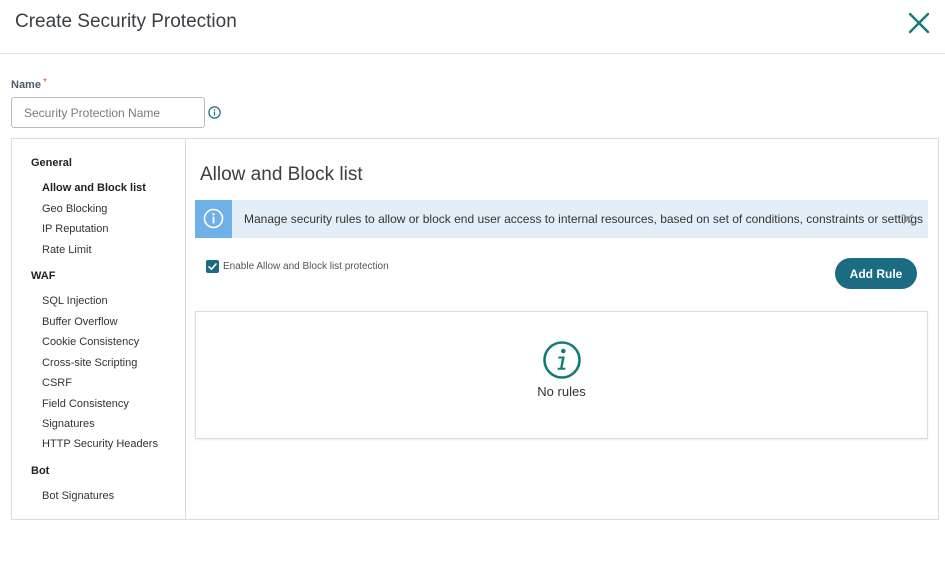  Describe the element at coordinates (75, 301) in the screenshot. I see `sidebar-item-sql-injection: SQL Injection` at that location.